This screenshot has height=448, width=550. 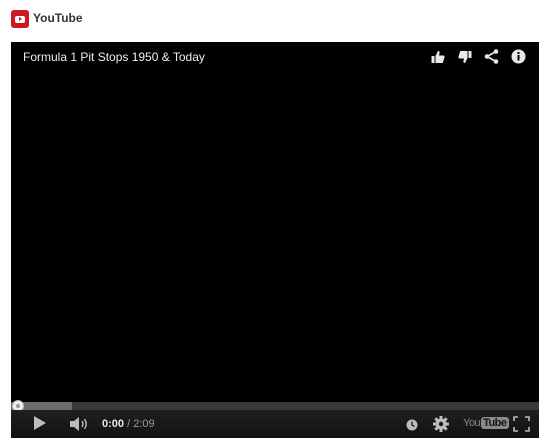 What do you see at coordinates (80, 426) in the screenshot?
I see `volume-icon` at bounding box center [80, 426].